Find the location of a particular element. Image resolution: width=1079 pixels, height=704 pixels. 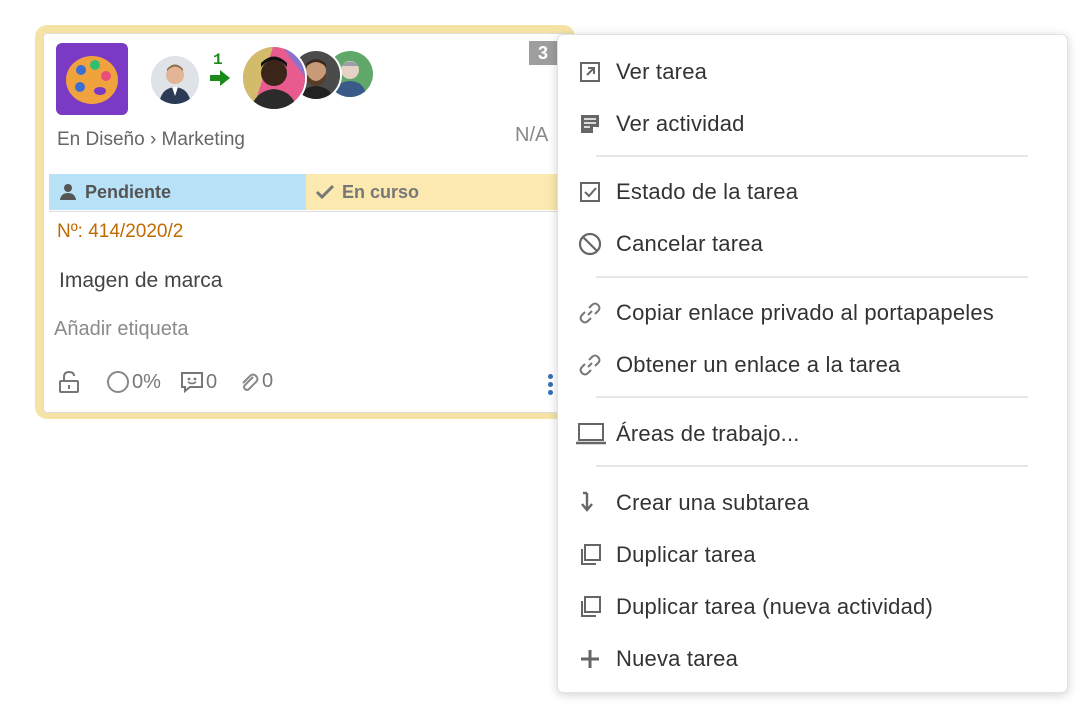

menu-item-view-activity: Ver actividad is located at coordinates (812, 124).